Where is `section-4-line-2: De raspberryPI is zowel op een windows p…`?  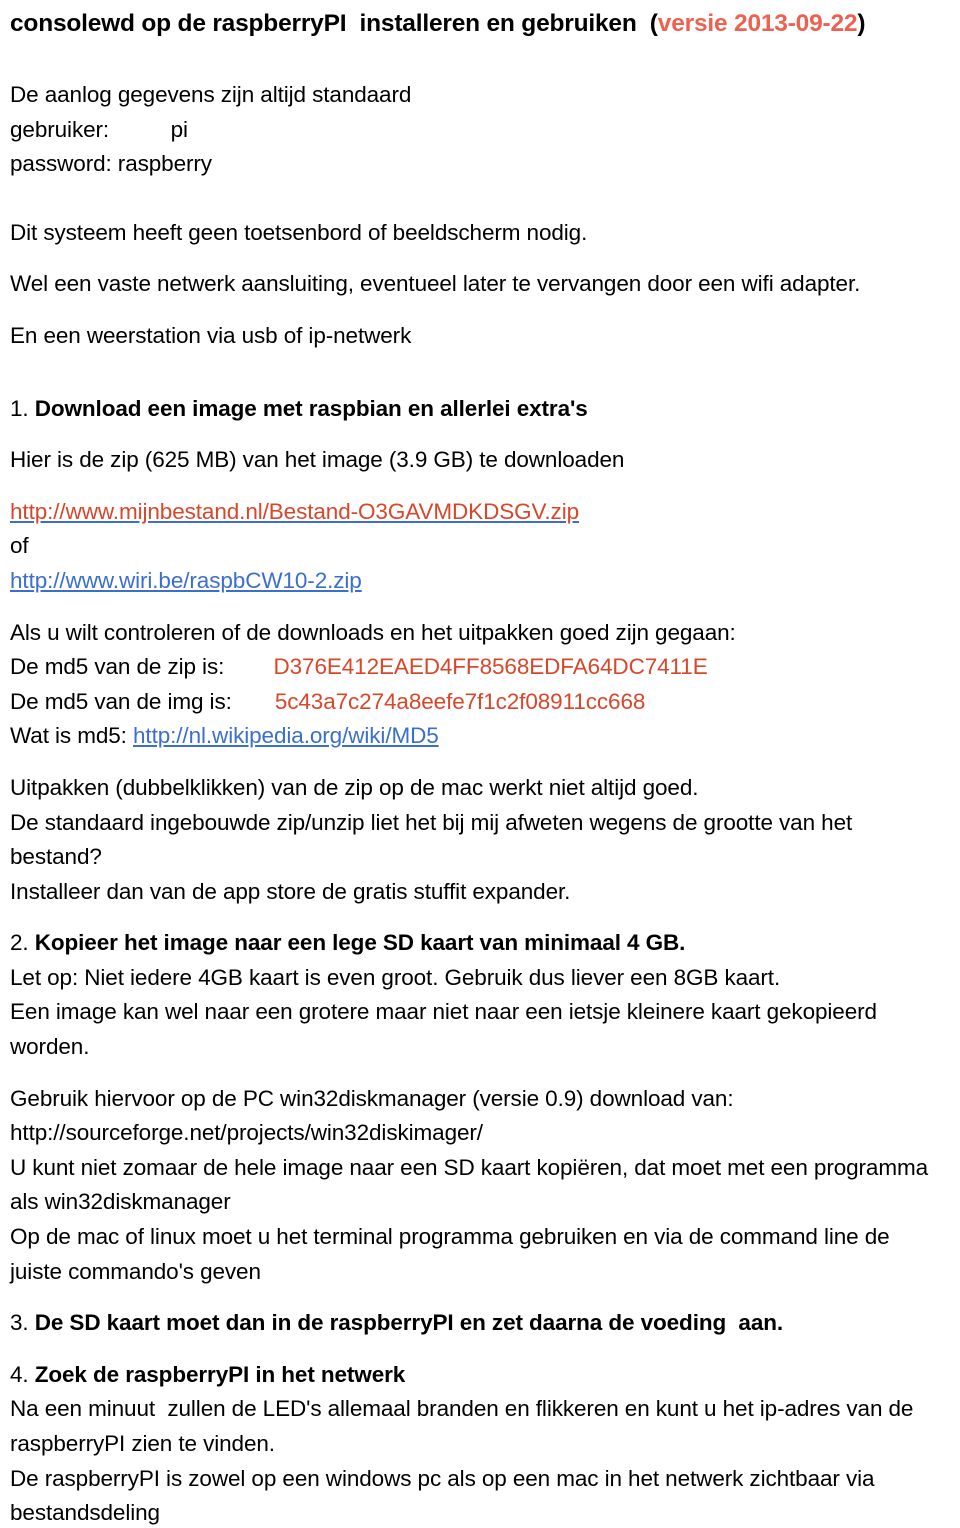 section-4-line-2: De raspberryPI is zowel op een windows p… is located at coordinates (445, 1495).